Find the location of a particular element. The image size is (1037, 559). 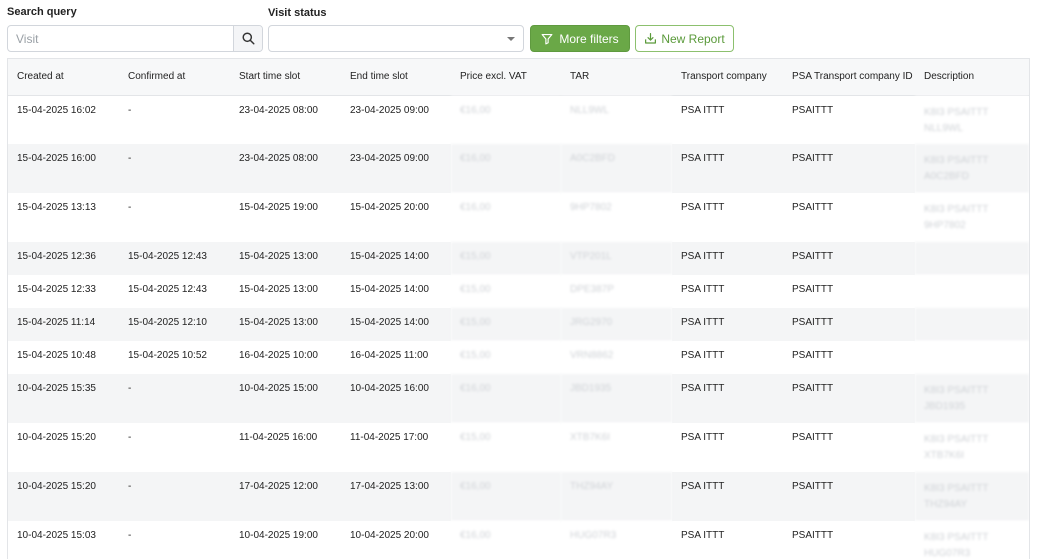

cell-tar: XTB7K6I is located at coordinates (616, 447).